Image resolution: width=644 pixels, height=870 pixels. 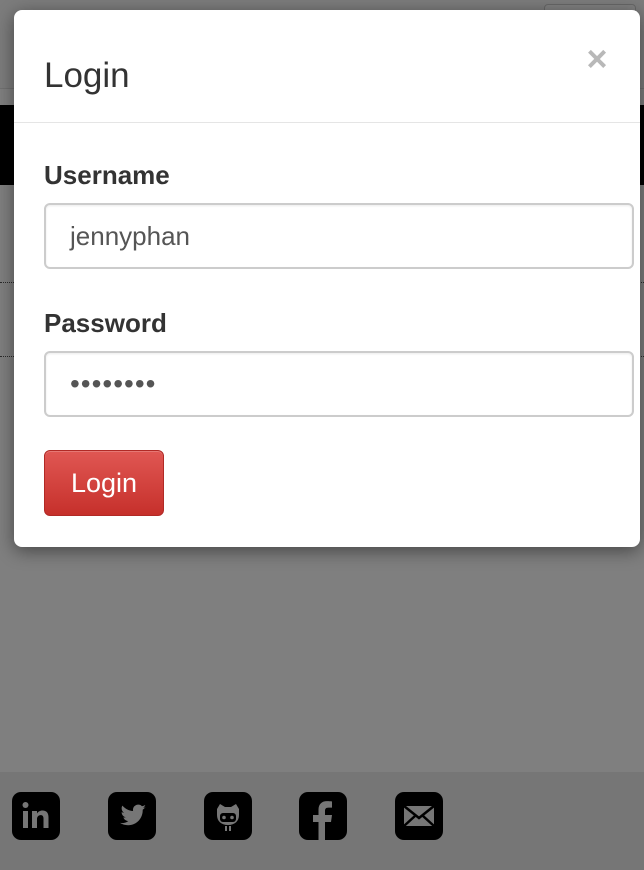 What do you see at coordinates (339, 384) in the screenshot?
I see `password-input: ••••••••` at bounding box center [339, 384].